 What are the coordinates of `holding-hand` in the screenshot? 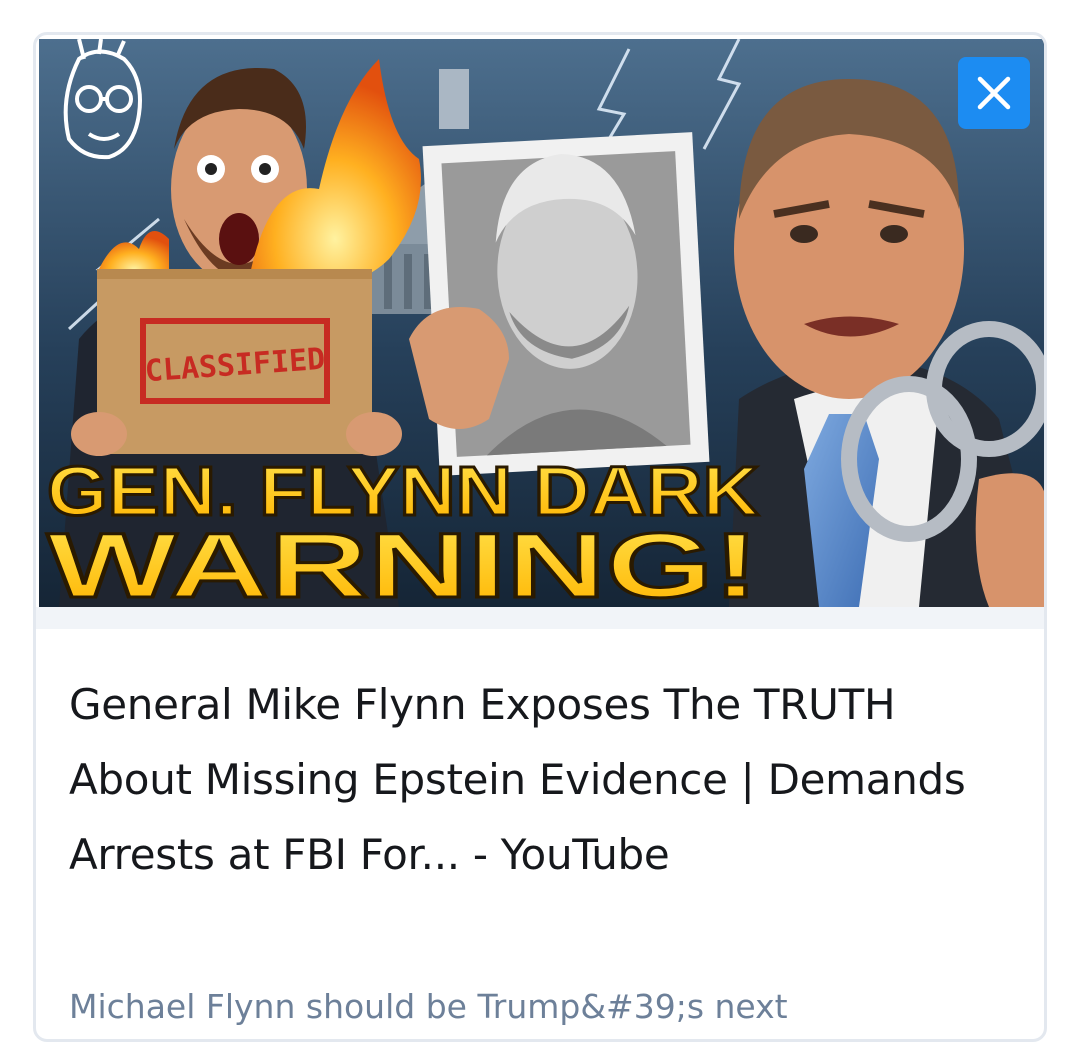 It's located at (1009, 540).